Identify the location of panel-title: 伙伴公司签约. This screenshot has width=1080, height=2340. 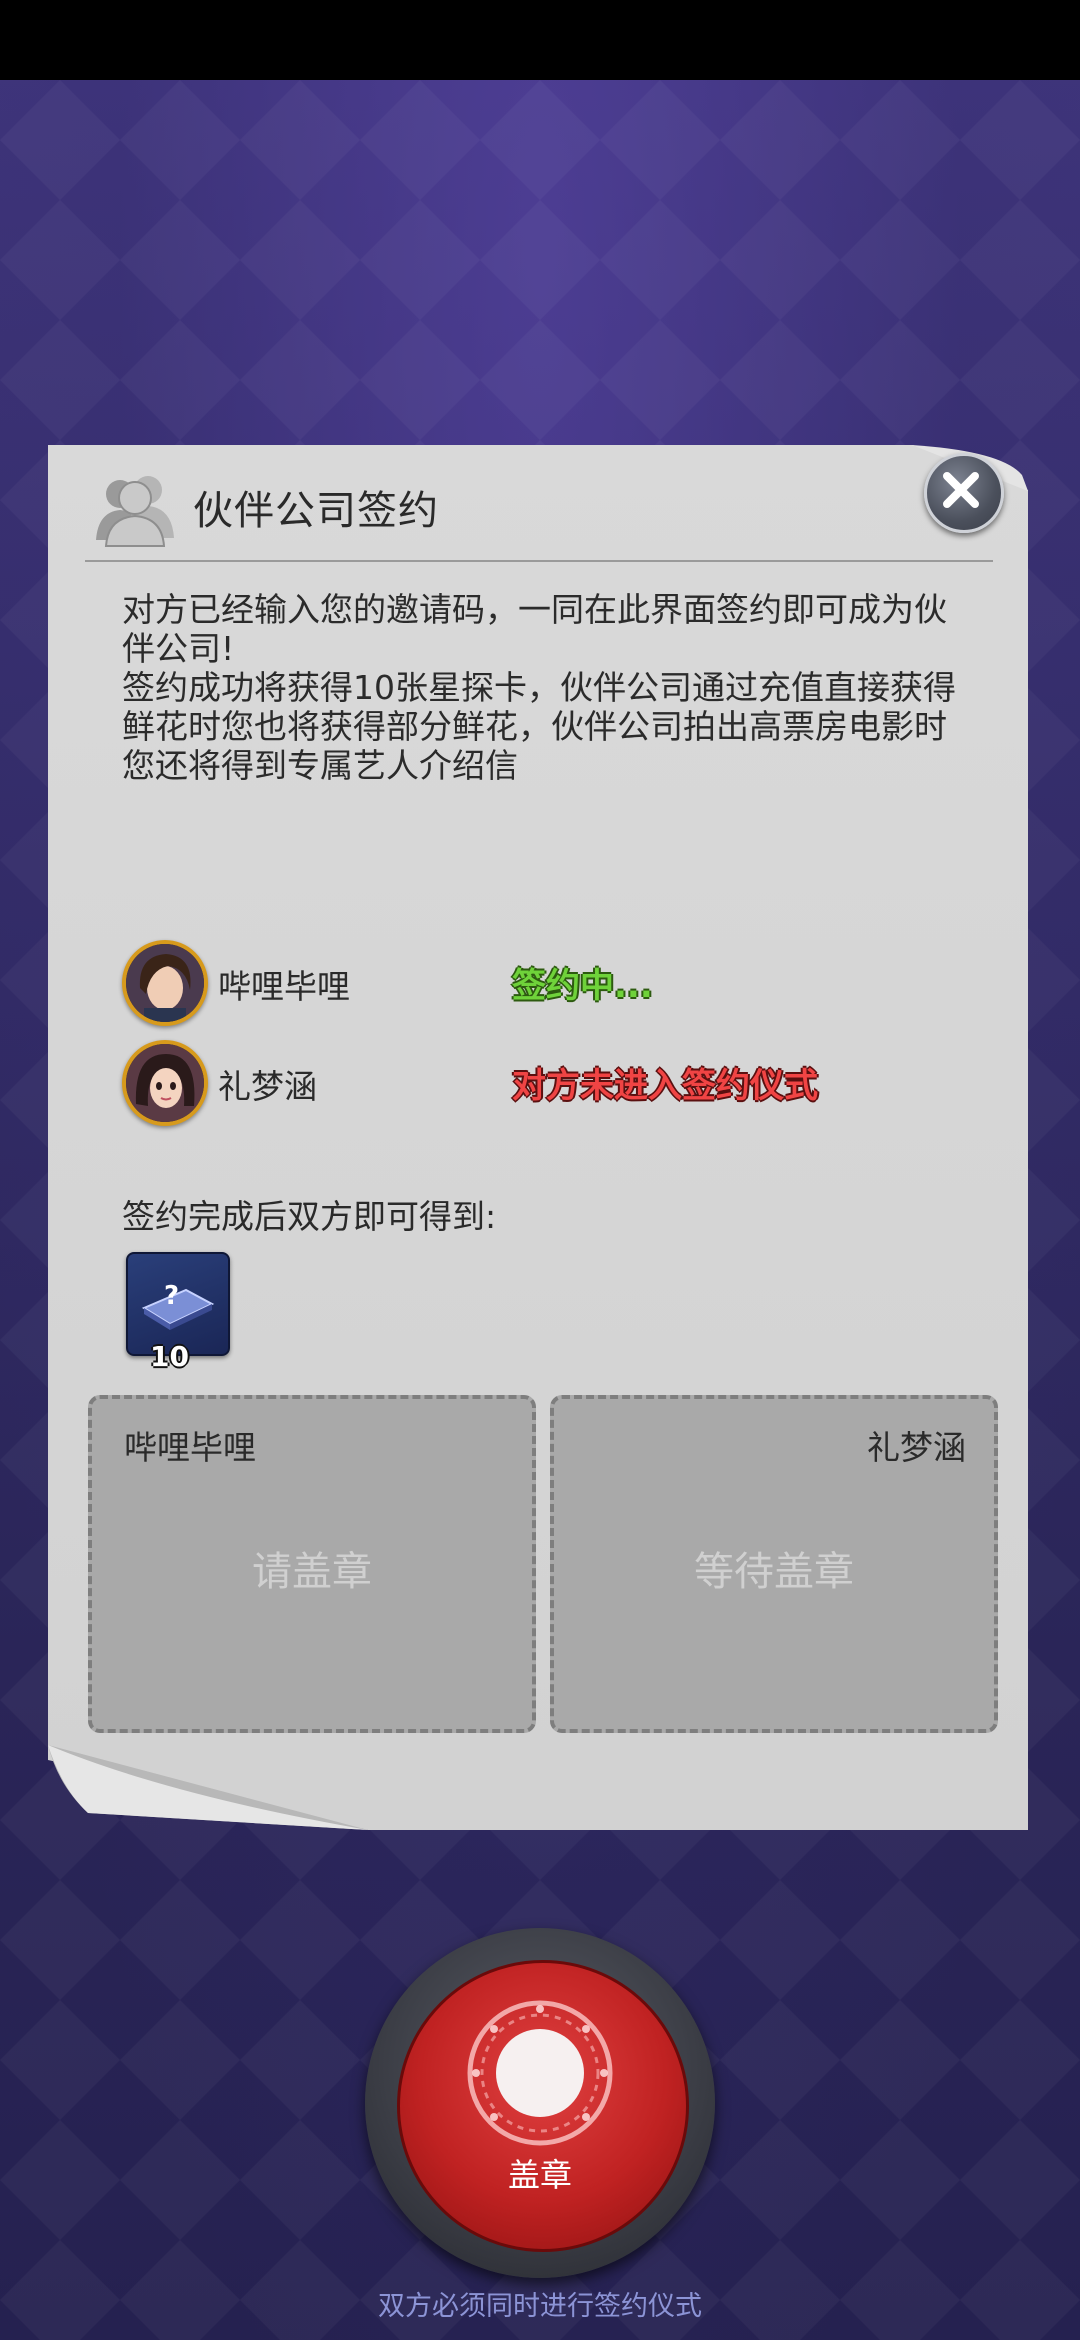
(316, 511).